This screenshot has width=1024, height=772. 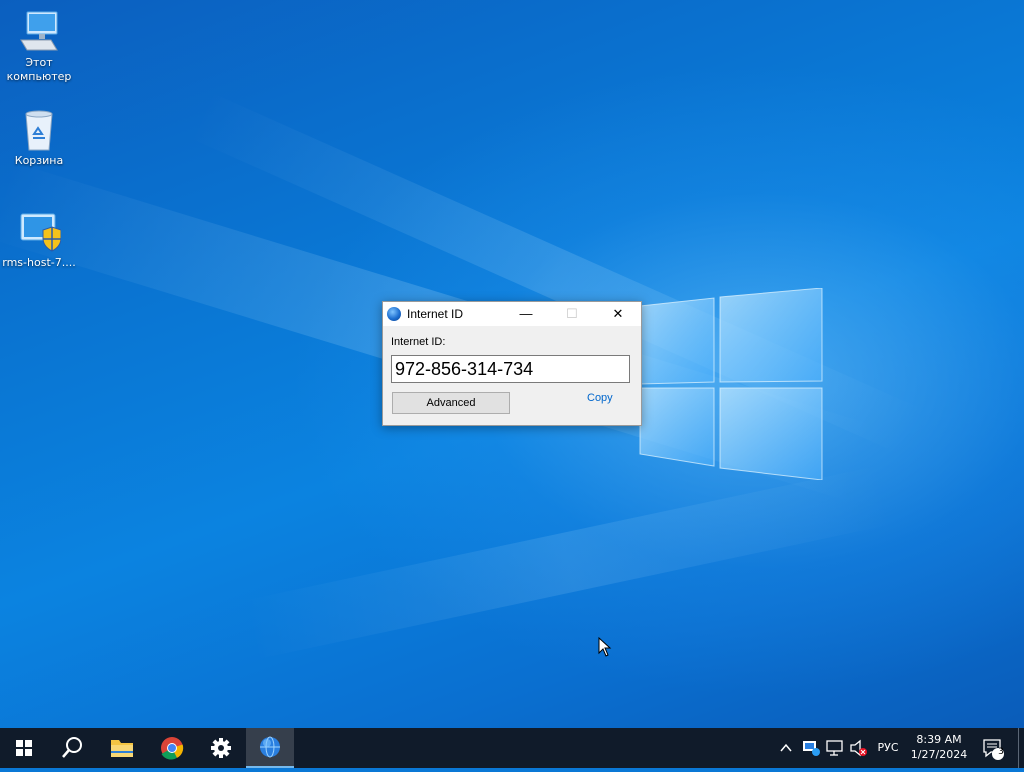 I want to click on minimize-button: —, so click(x=526, y=314).